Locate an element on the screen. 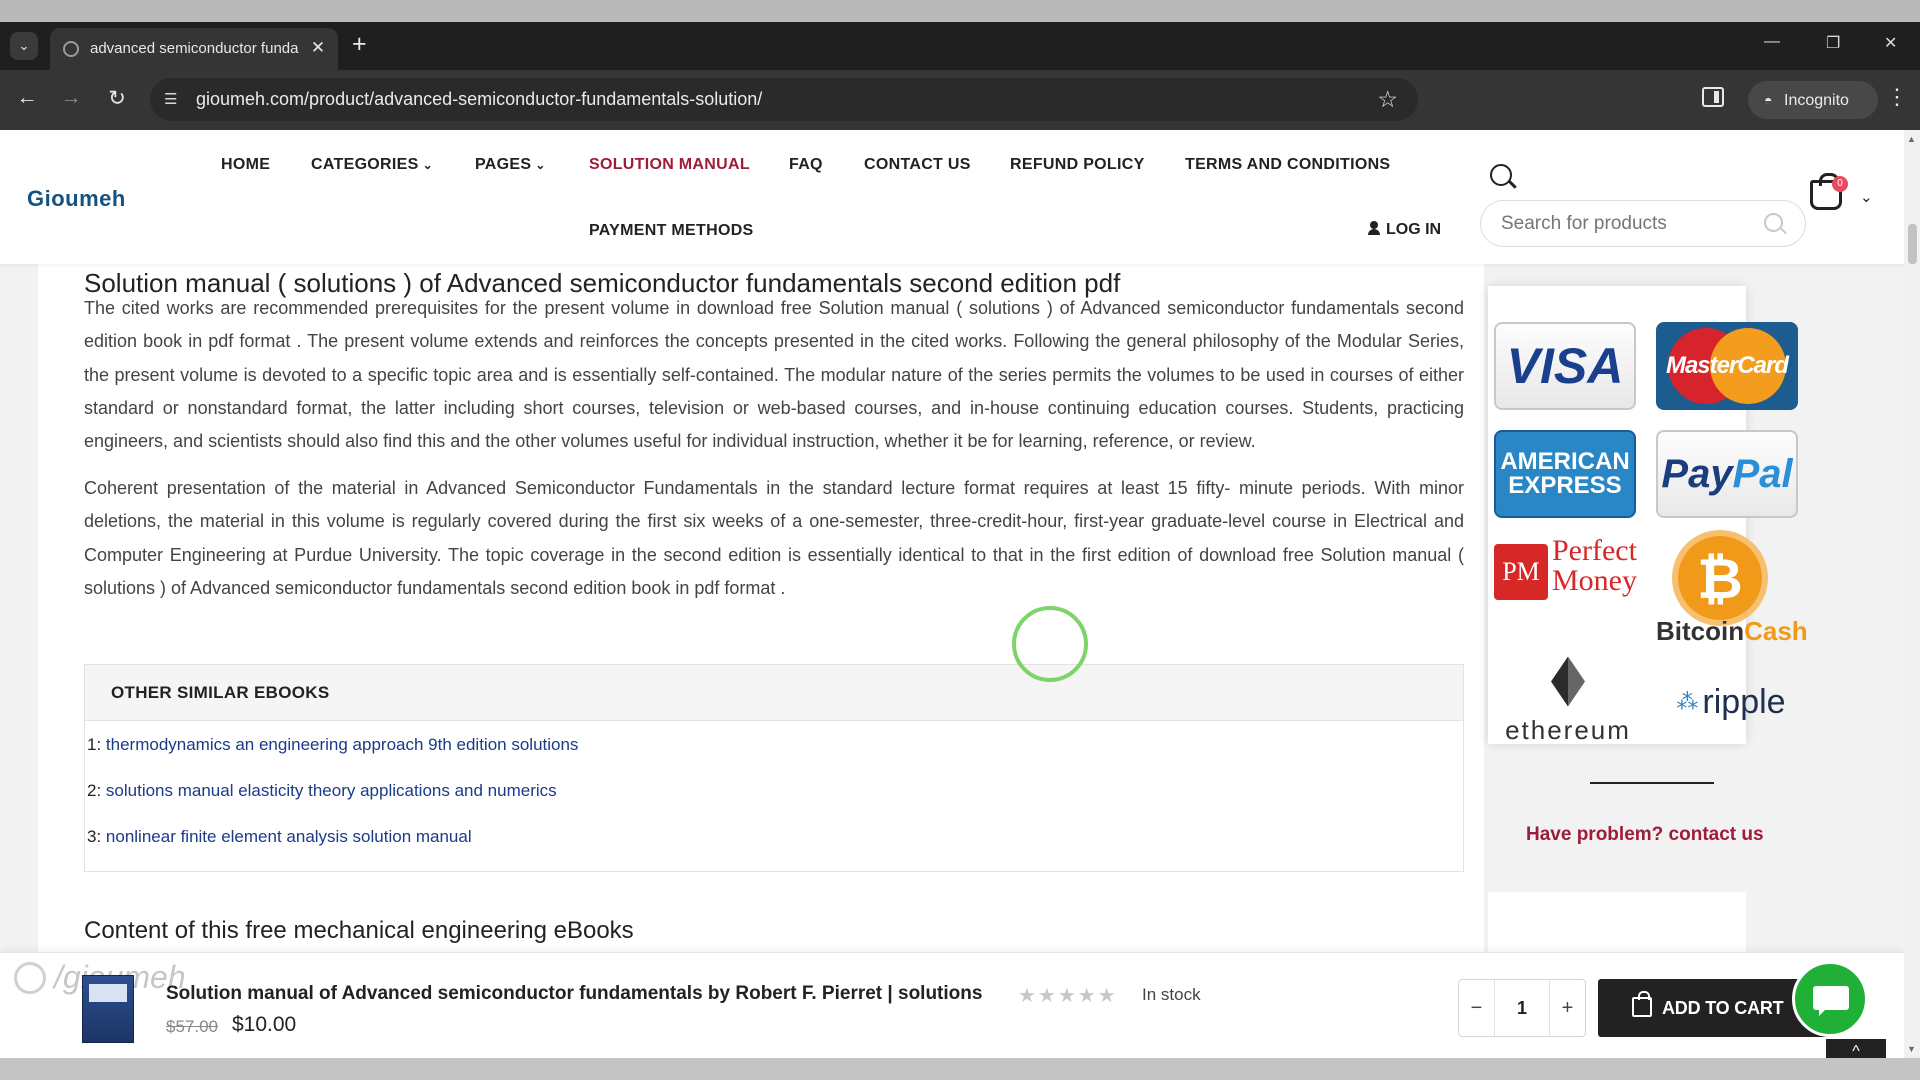 The image size is (1920, 1080). ripple-icon: ⁂ is located at coordinates (1687, 701).